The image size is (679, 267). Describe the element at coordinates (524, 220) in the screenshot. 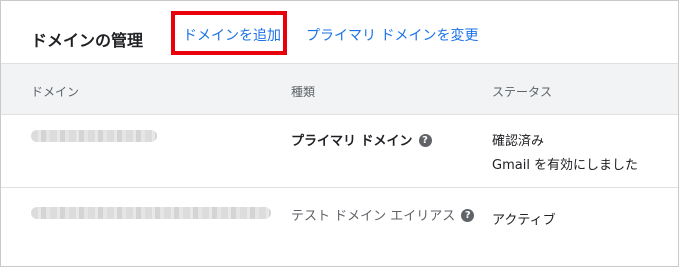

I see `status-active: アクティブ` at that location.